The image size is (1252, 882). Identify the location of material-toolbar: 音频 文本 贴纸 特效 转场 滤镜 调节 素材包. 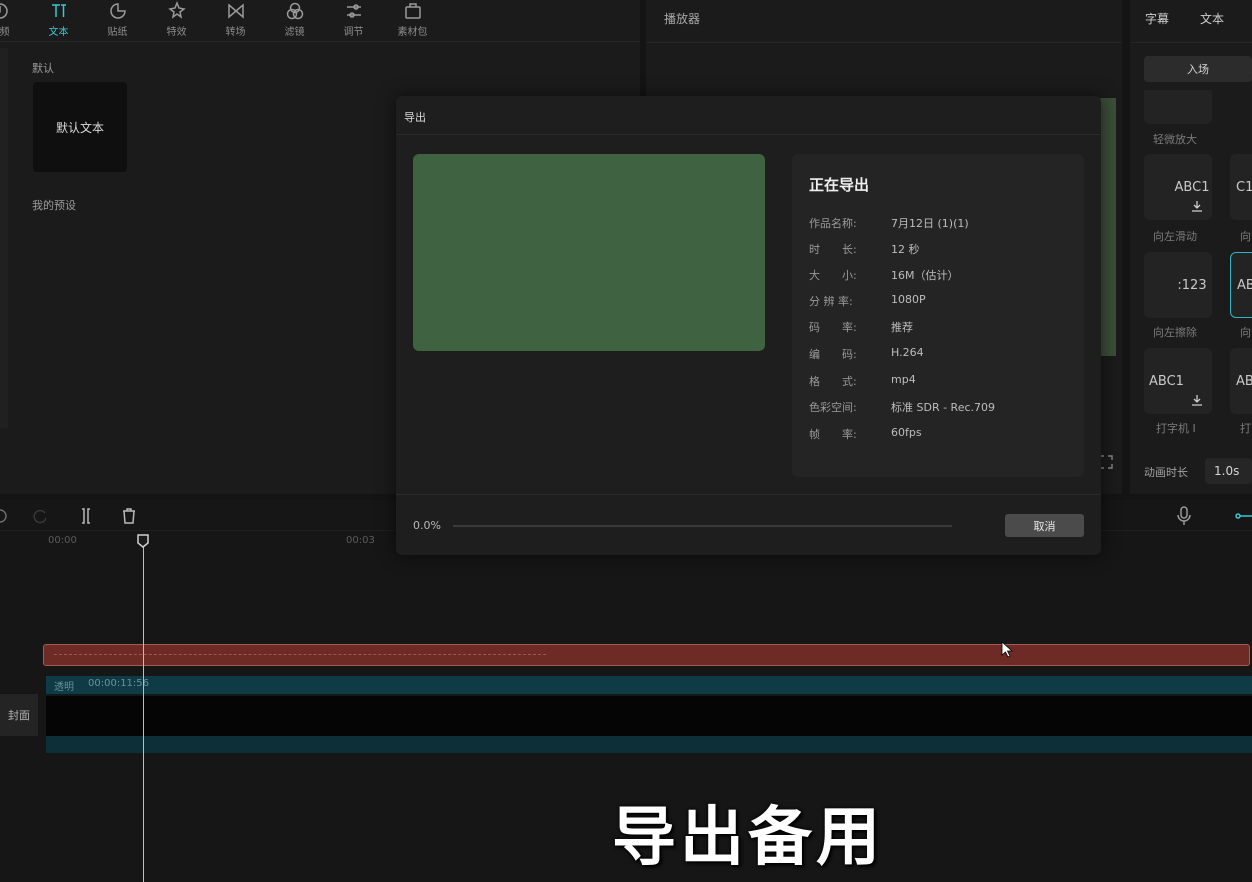
(320, 21).